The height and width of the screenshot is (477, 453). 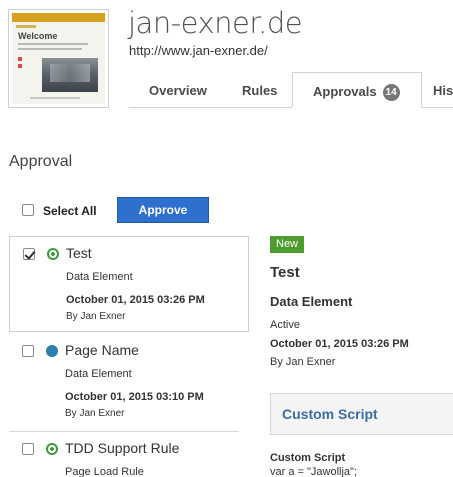 I want to click on thumbnail-preview: Welcome, so click(x=58, y=58).